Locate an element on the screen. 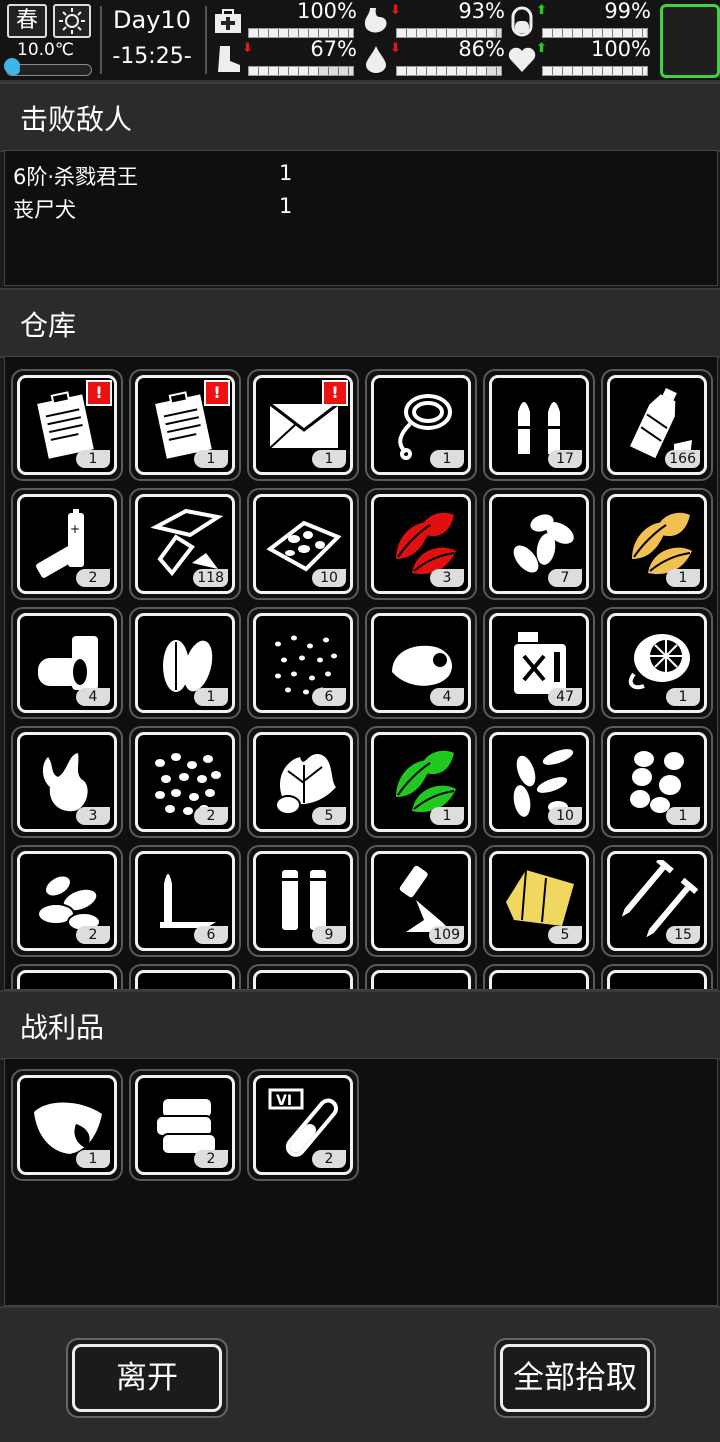 Image resolution: width=720 pixels, height=1442 pixels. item-count: 4 is located at coordinates (93, 697).